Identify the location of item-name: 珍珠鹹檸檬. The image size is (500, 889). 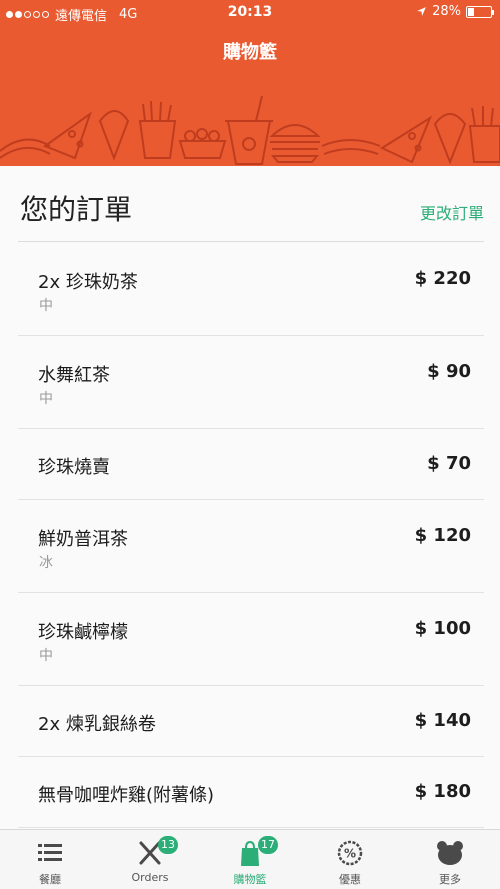
(83, 632).